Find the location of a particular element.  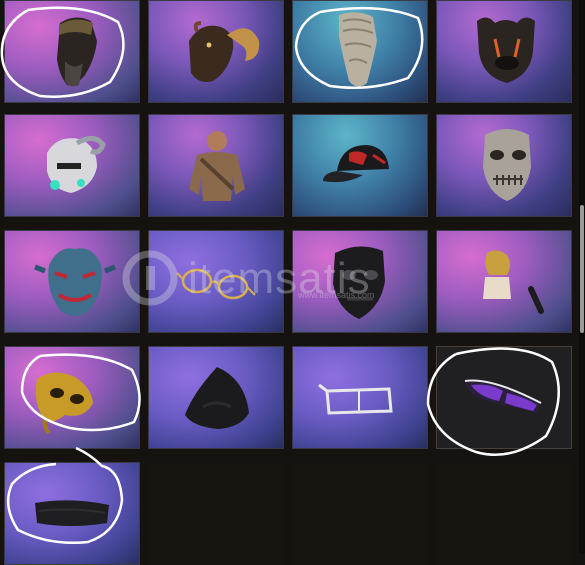

headband-icon is located at coordinates (72, 513).